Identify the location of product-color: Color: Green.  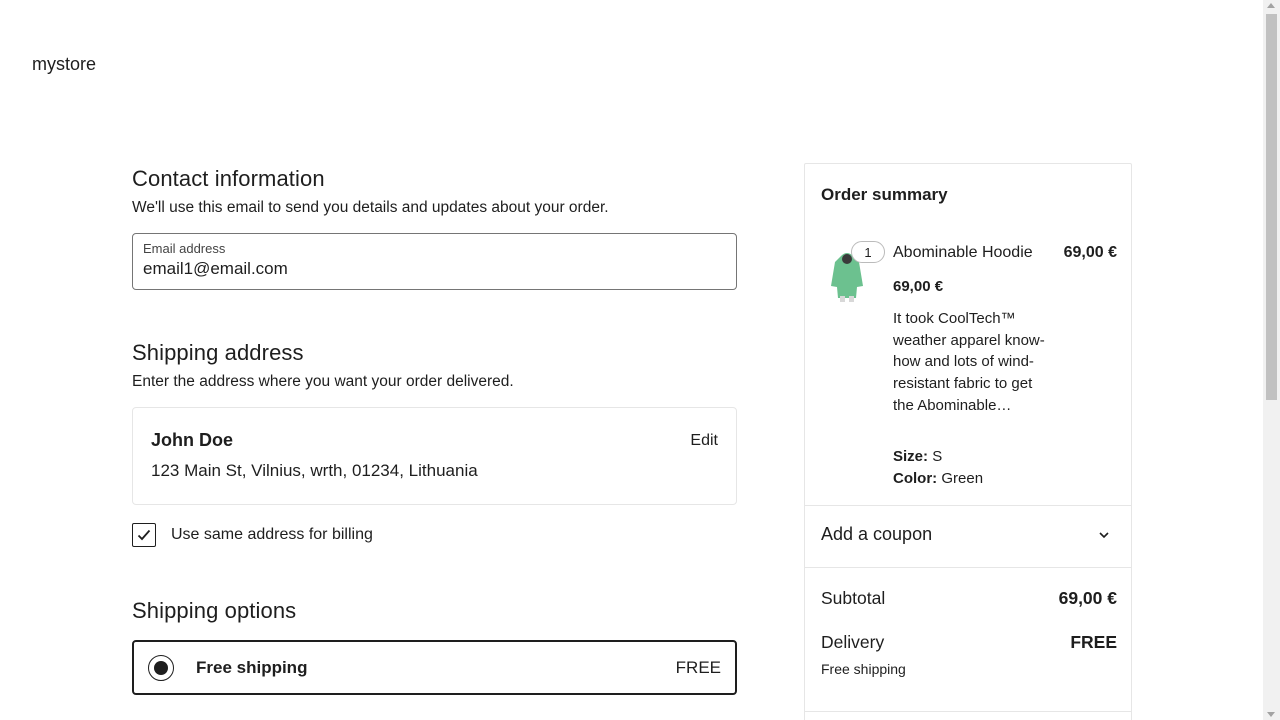
(938, 479).